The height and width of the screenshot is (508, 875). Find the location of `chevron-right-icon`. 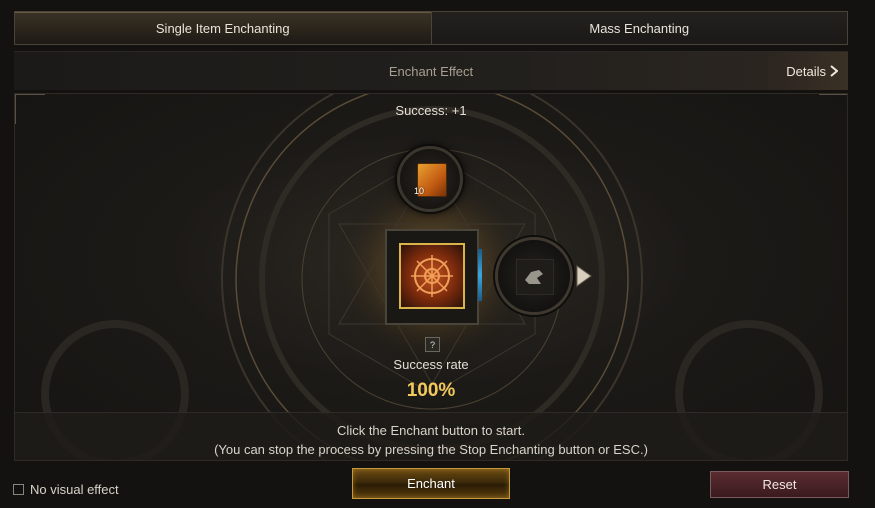

chevron-right-icon is located at coordinates (834, 71).